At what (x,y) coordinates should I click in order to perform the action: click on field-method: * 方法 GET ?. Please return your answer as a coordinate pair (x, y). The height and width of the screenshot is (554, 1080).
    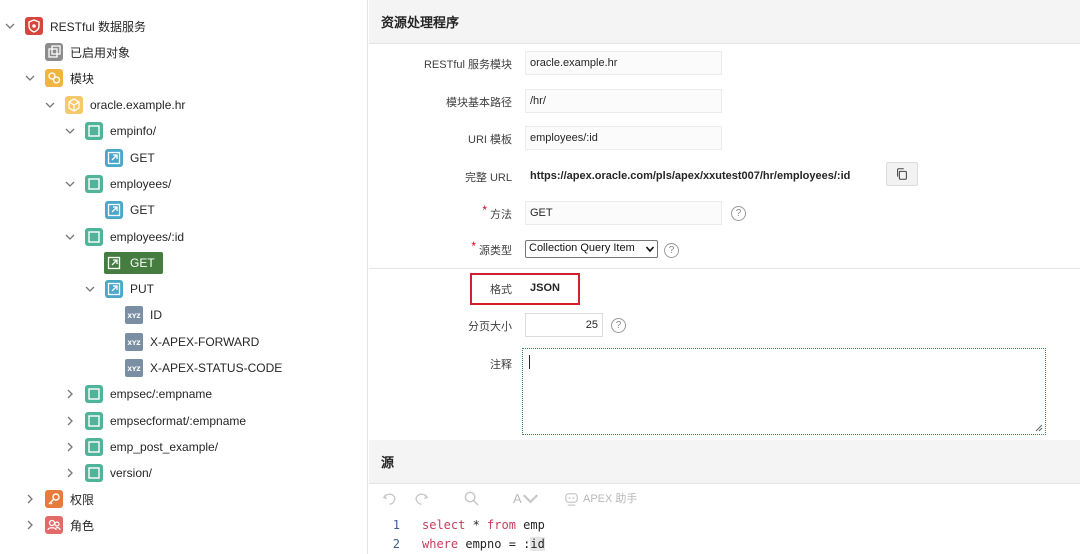
    Looking at the image, I should click on (724, 214).